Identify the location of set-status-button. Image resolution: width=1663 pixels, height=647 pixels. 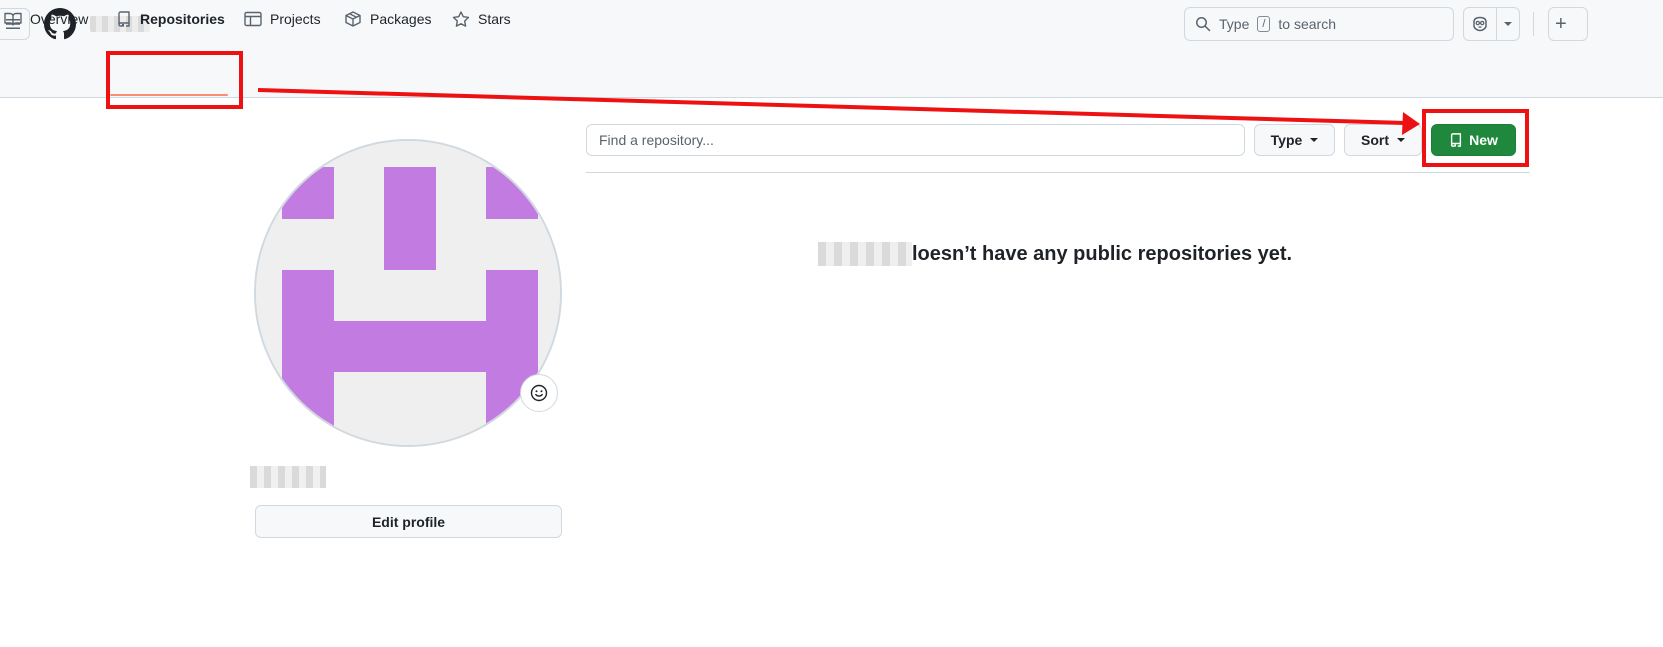
(539, 393).